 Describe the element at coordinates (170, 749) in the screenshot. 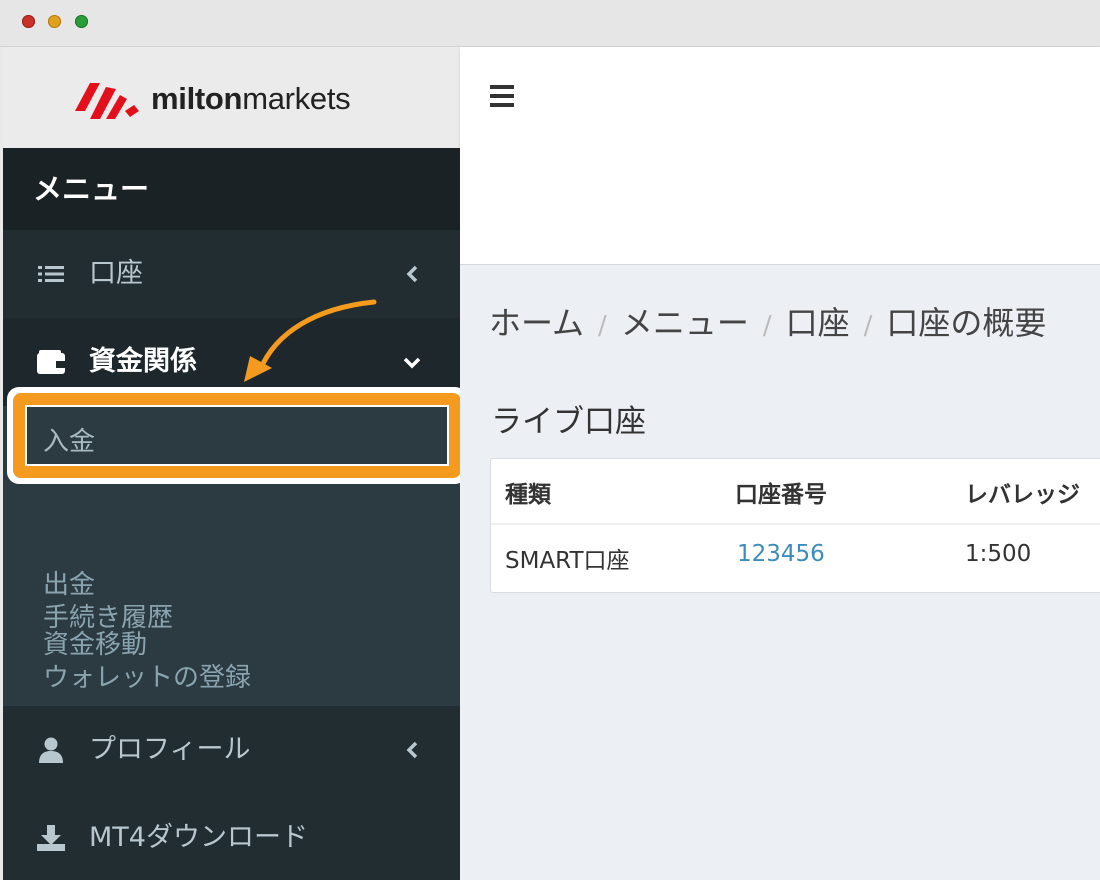

I see `sidebar-item-label: プロフィール` at that location.